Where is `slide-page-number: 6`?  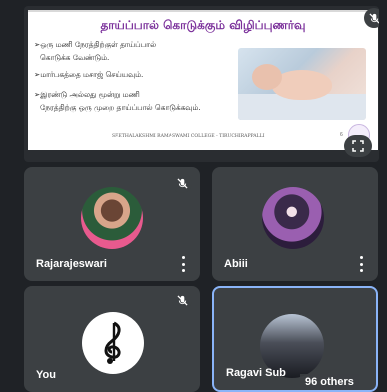 slide-page-number: 6 is located at coordinates (341, 135).